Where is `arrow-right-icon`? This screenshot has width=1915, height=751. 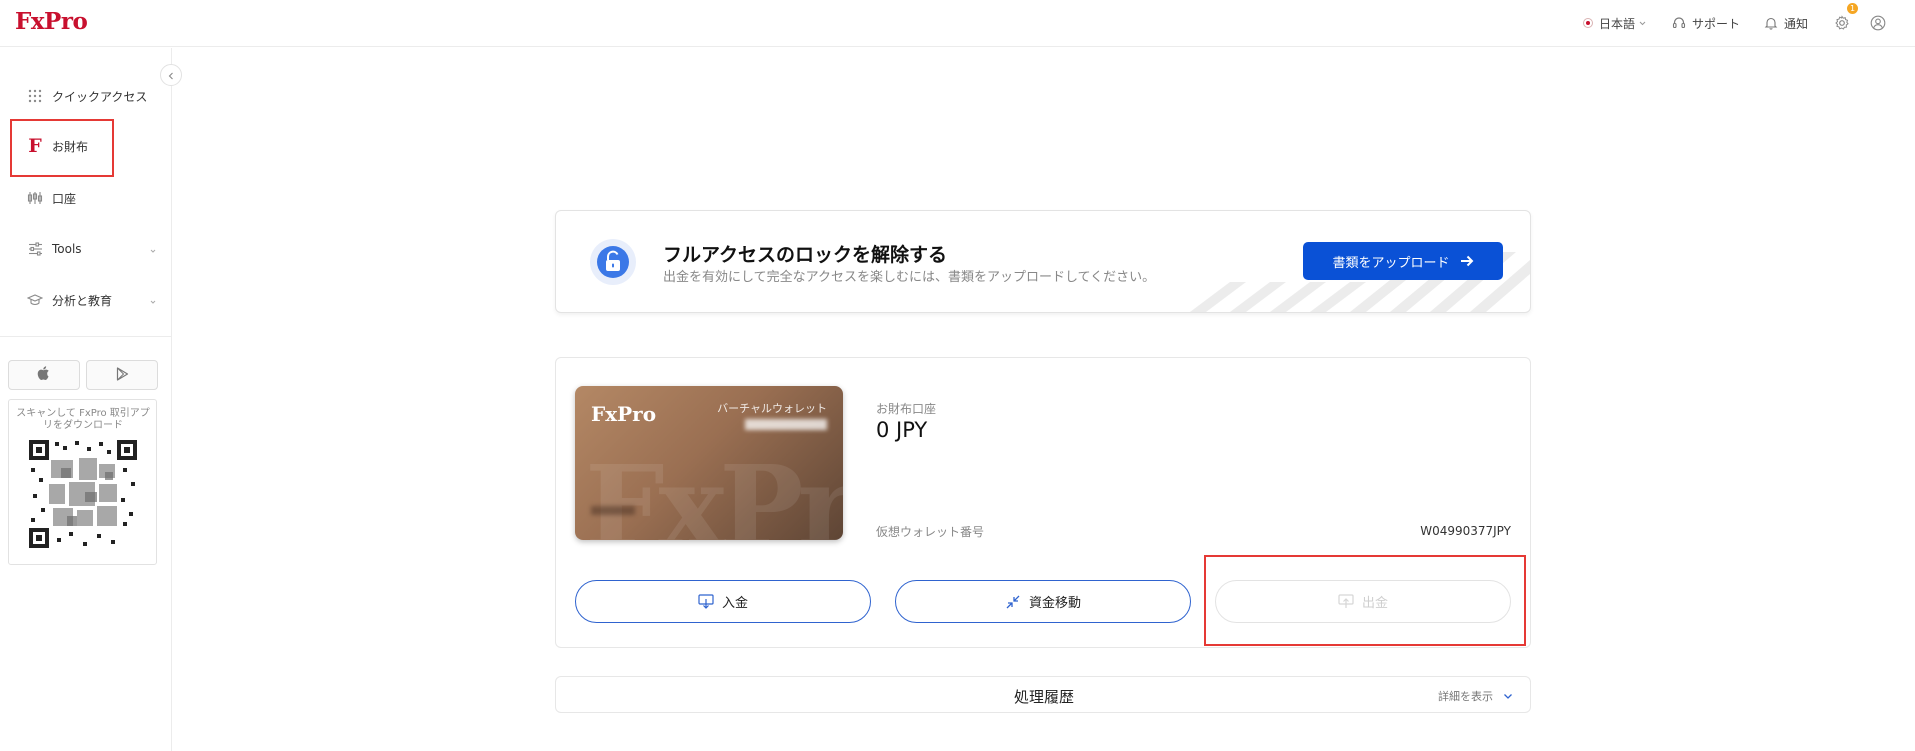 arrow-right-icon is located at coordinates (1467, 261).